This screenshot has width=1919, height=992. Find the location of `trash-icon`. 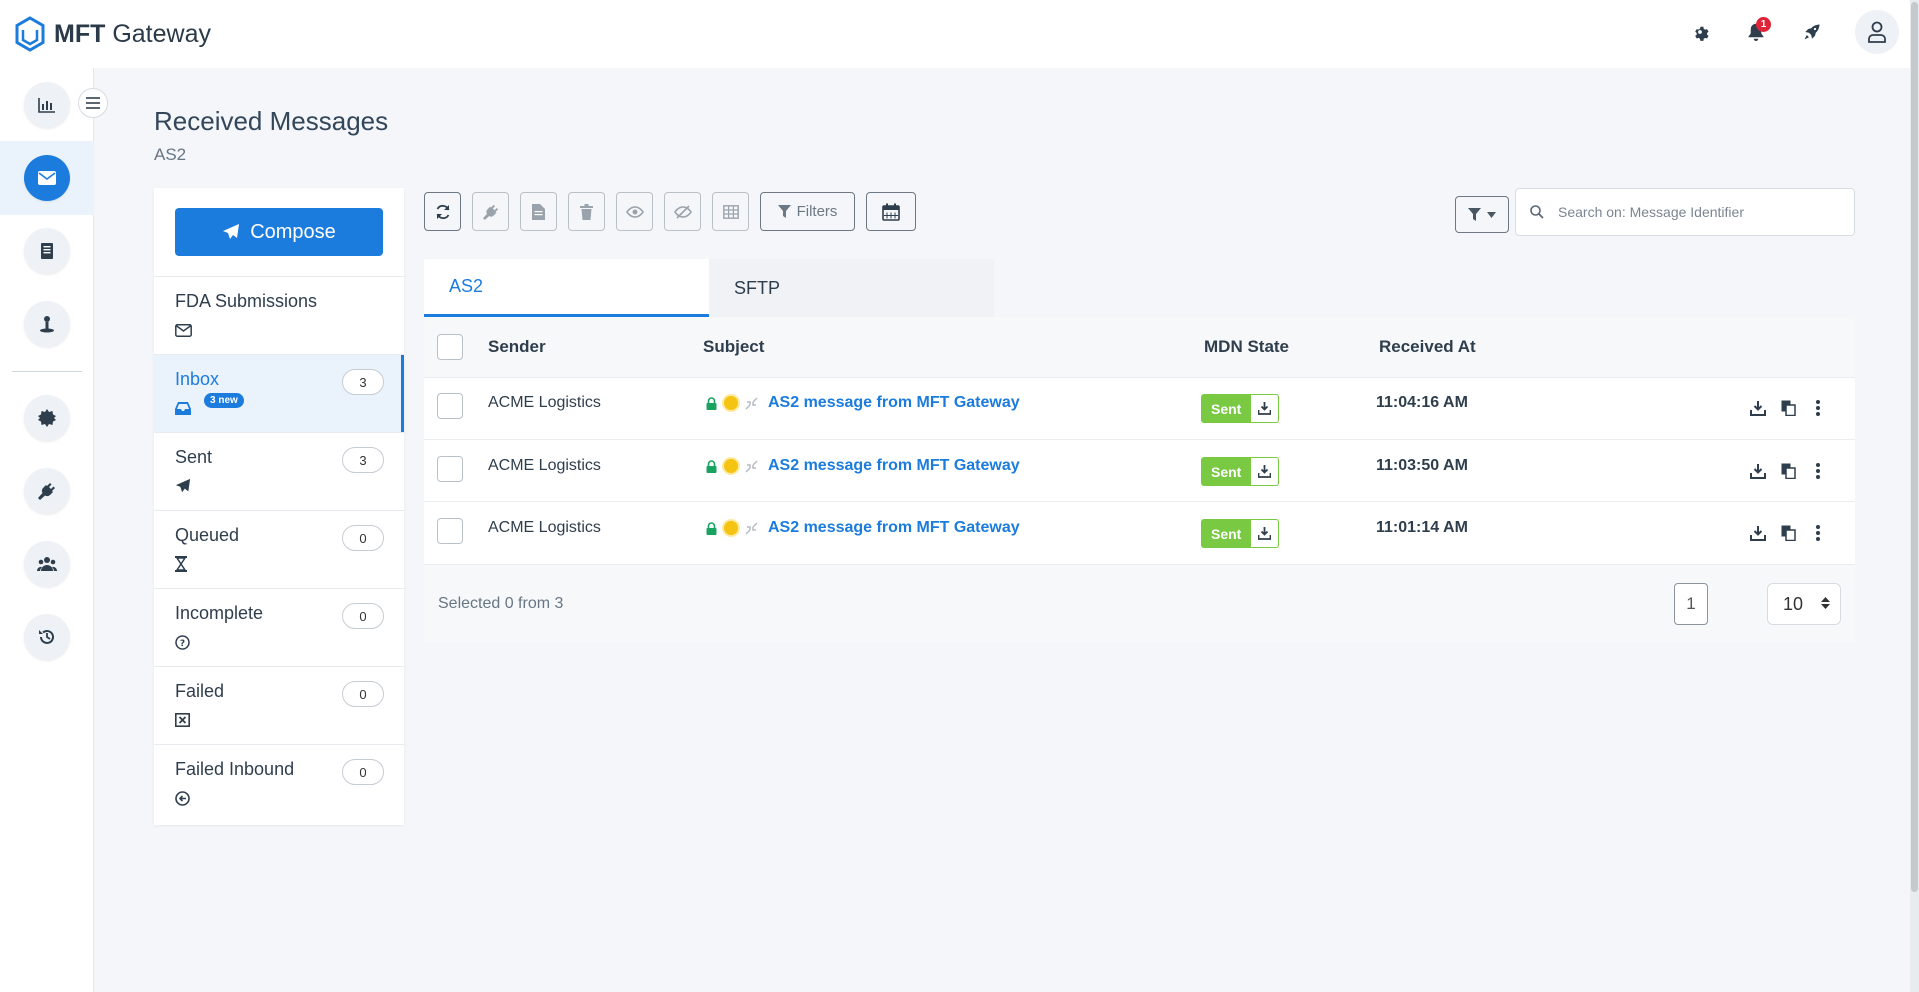

trash-icon is located at coordinates (586, 211).